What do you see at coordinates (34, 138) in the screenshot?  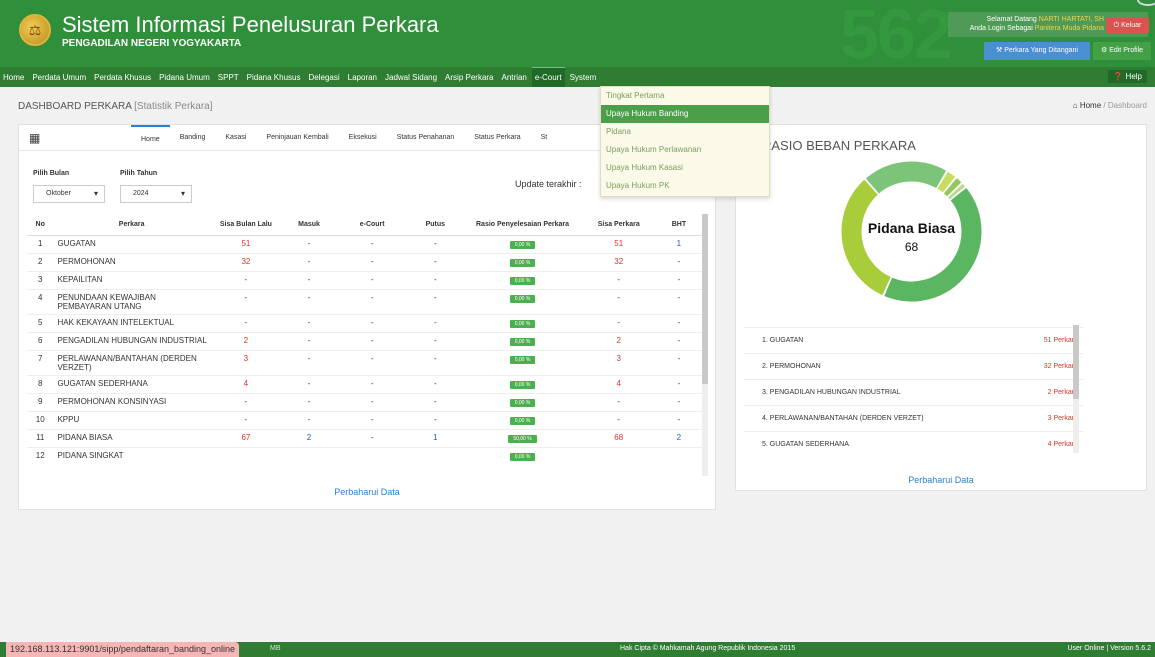 I see `grid-icon: ▦` at bounding box center [34, 138].